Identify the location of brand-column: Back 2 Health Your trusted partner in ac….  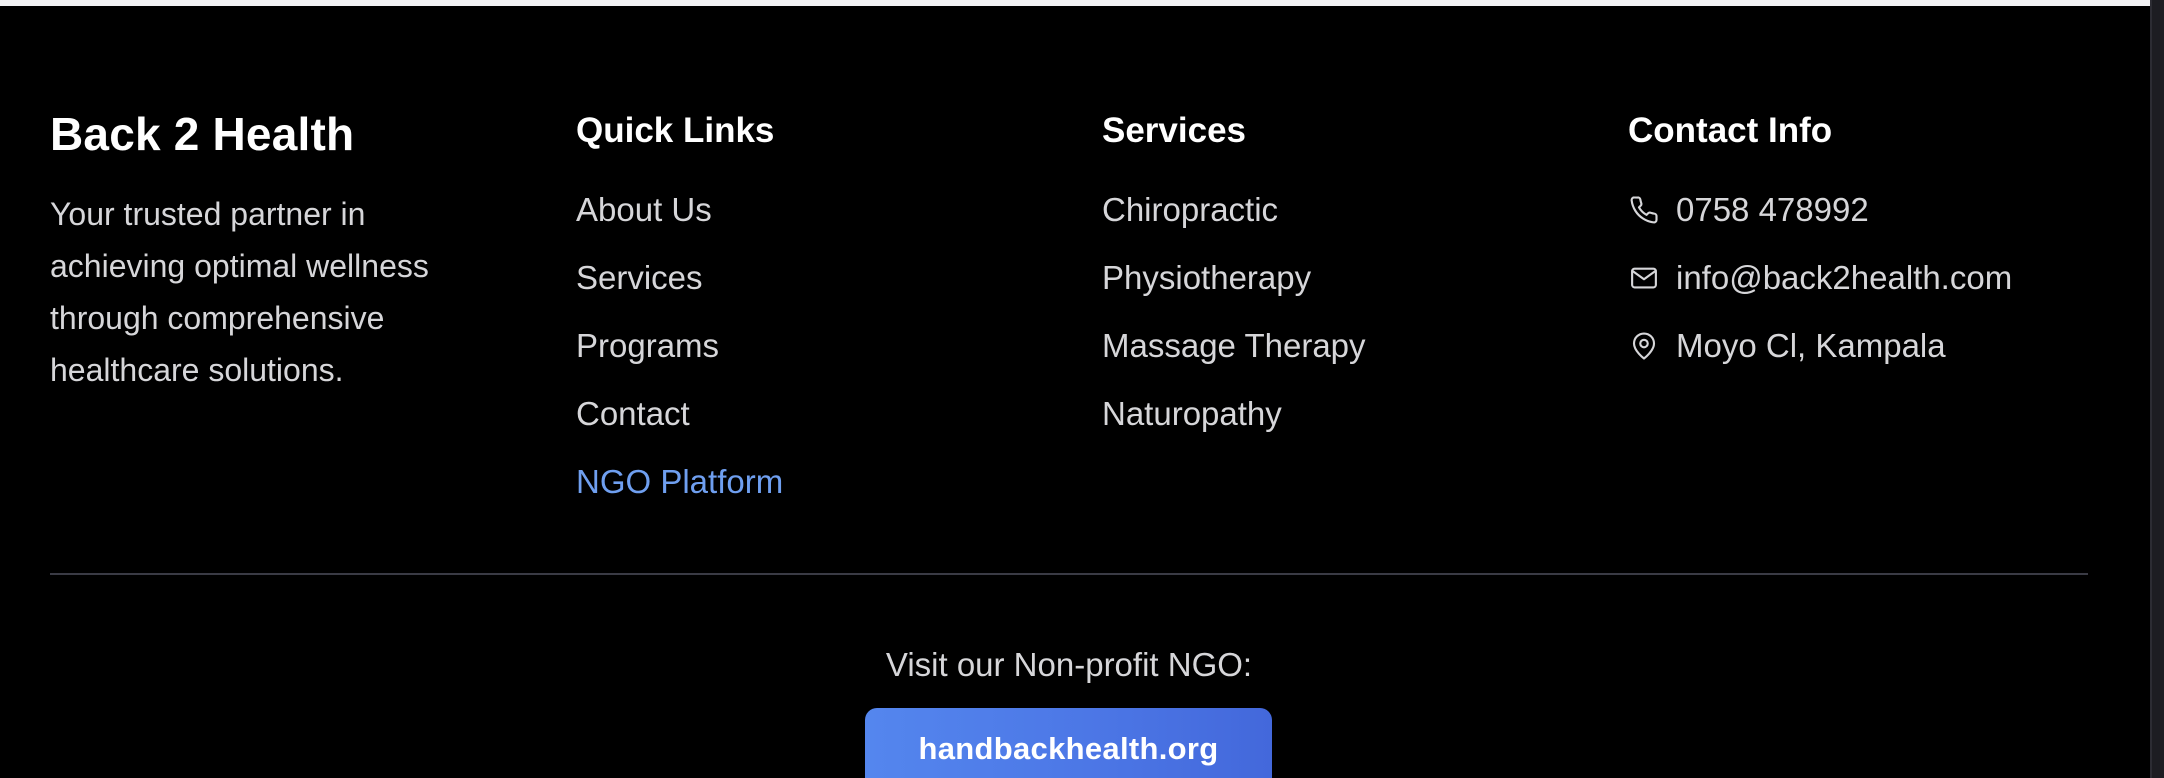
(313, 315).